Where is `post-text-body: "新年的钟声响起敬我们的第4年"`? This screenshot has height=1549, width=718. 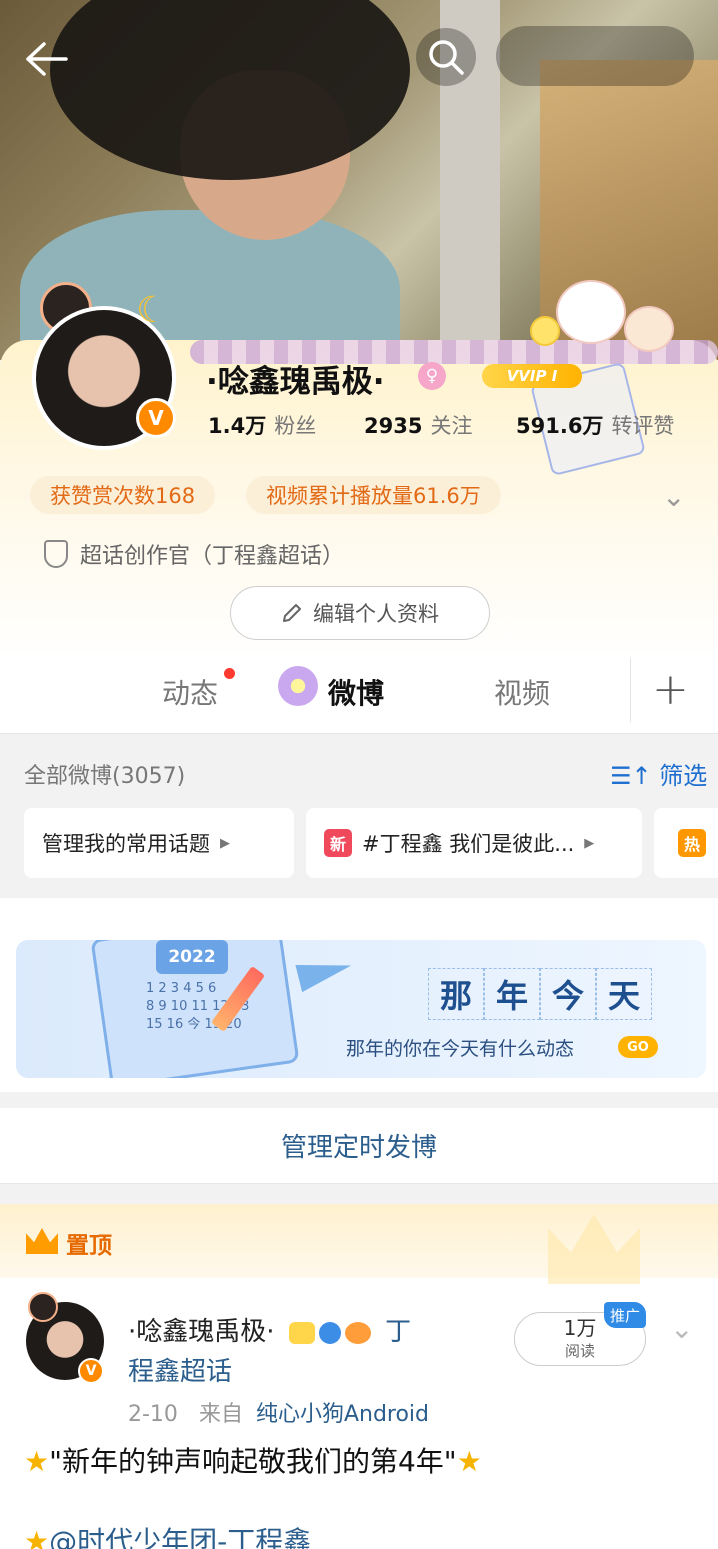
post-text-body: "新年的钟声响起敬我们的第4年" is located at coordinates (253, 1461).